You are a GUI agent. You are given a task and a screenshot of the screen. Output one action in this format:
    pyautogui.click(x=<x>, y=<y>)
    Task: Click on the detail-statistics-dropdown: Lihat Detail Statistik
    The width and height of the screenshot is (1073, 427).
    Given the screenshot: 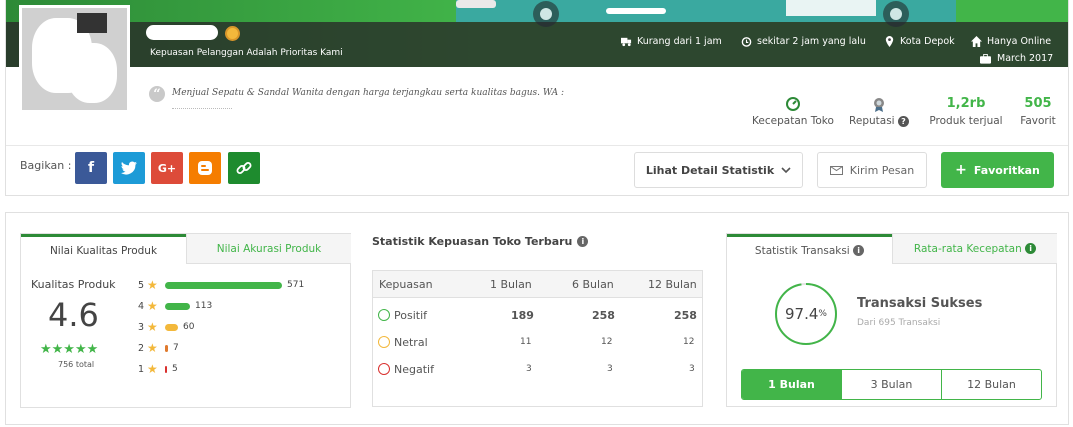 What is the action you would take?
    pyautogui.click(x=718, y=170)
    